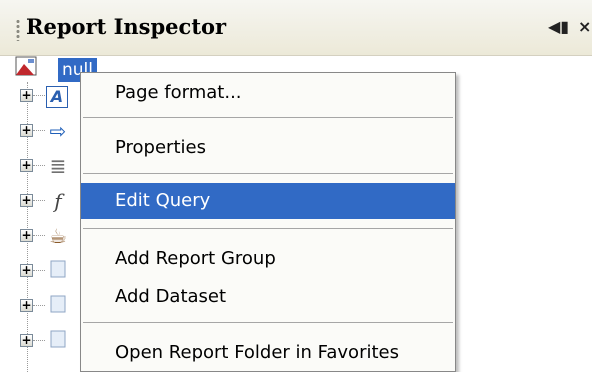  I want to click on panel-title: Report Inspector, so click(126, 26).